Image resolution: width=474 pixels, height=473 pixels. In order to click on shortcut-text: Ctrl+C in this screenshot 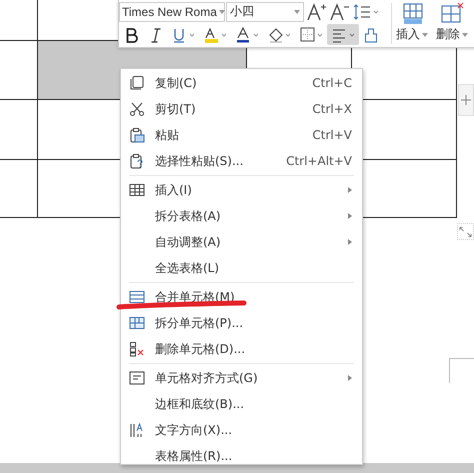, I will do `click(332, 83)`.